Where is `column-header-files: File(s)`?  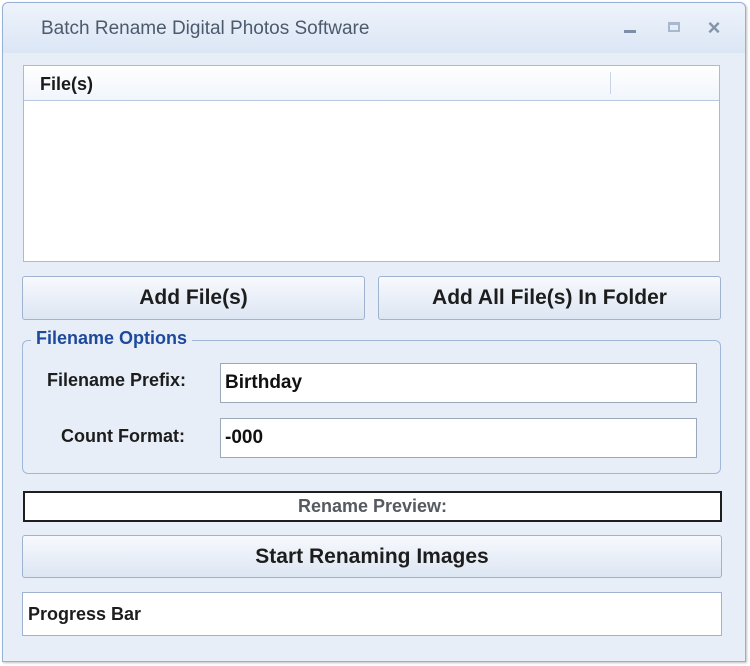
column-header-files: File(s) is located at coordinates (66, 84).